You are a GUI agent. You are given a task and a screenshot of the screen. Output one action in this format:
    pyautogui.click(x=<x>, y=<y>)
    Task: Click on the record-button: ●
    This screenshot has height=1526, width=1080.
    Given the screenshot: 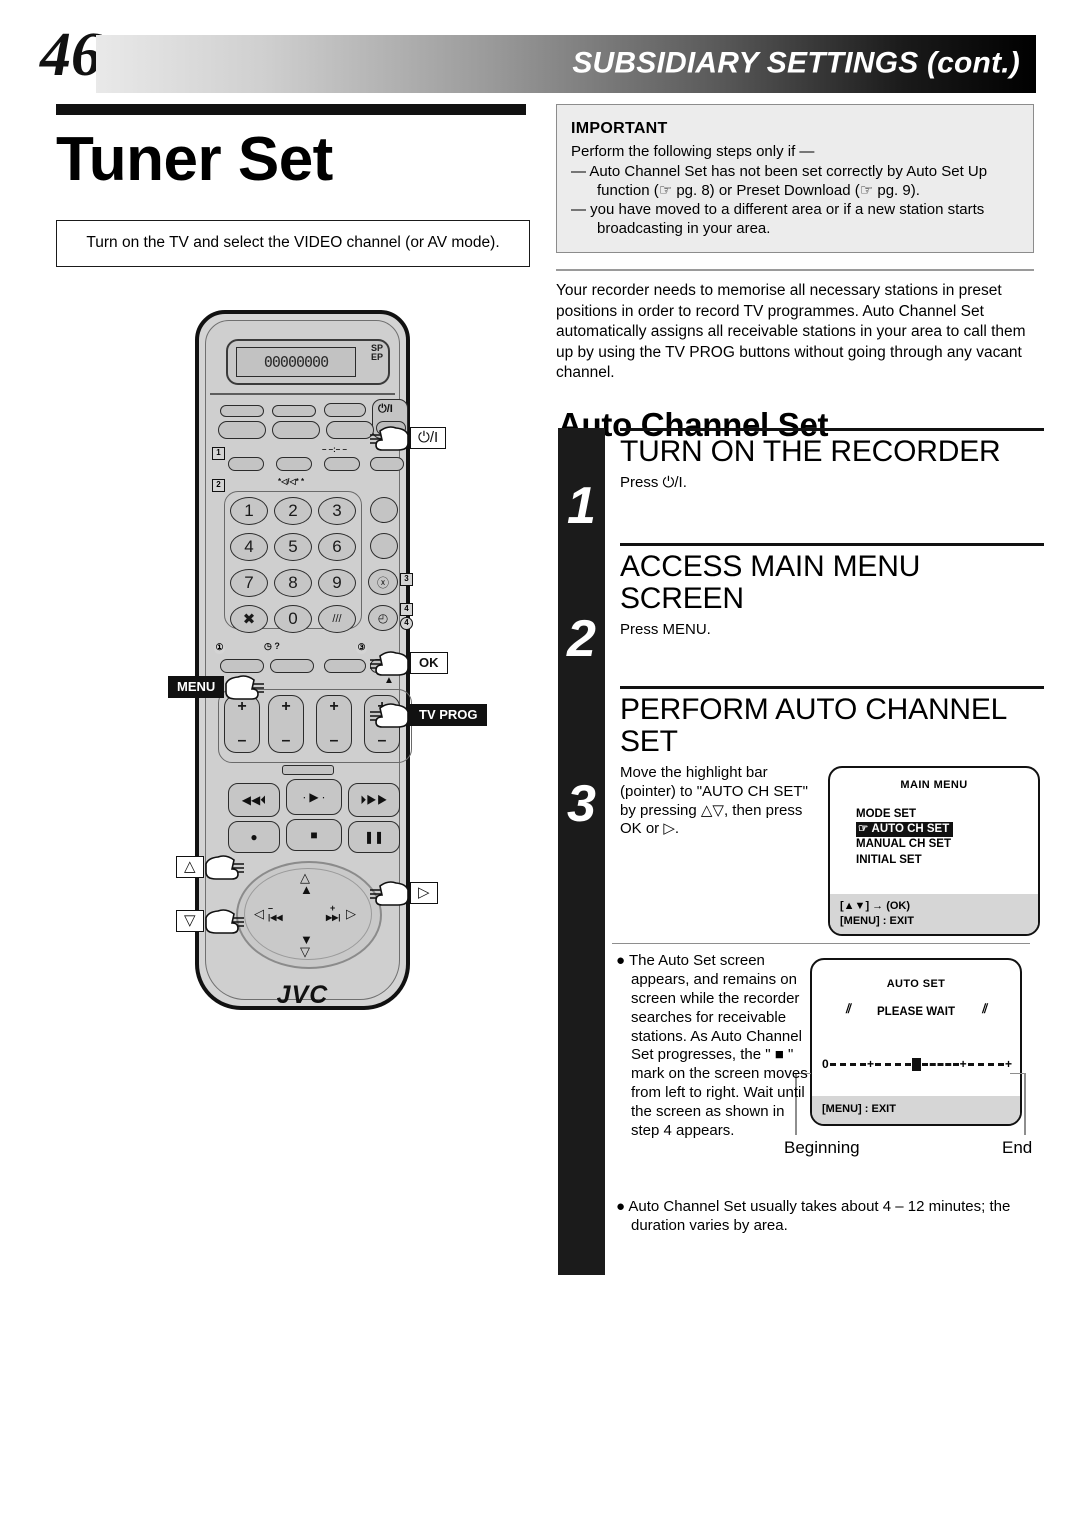 What is the action you would take?
    pyautogui.click(x=254, y=837)
    